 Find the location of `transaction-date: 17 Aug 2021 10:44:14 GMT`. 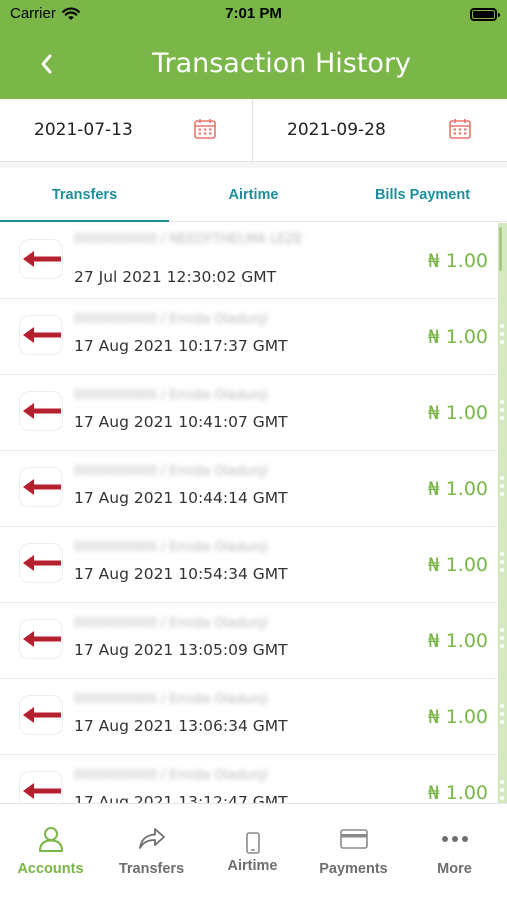

transaction-date: 17 Aug 2021 10:44:14 GMT is located at coordinates (181, 498).